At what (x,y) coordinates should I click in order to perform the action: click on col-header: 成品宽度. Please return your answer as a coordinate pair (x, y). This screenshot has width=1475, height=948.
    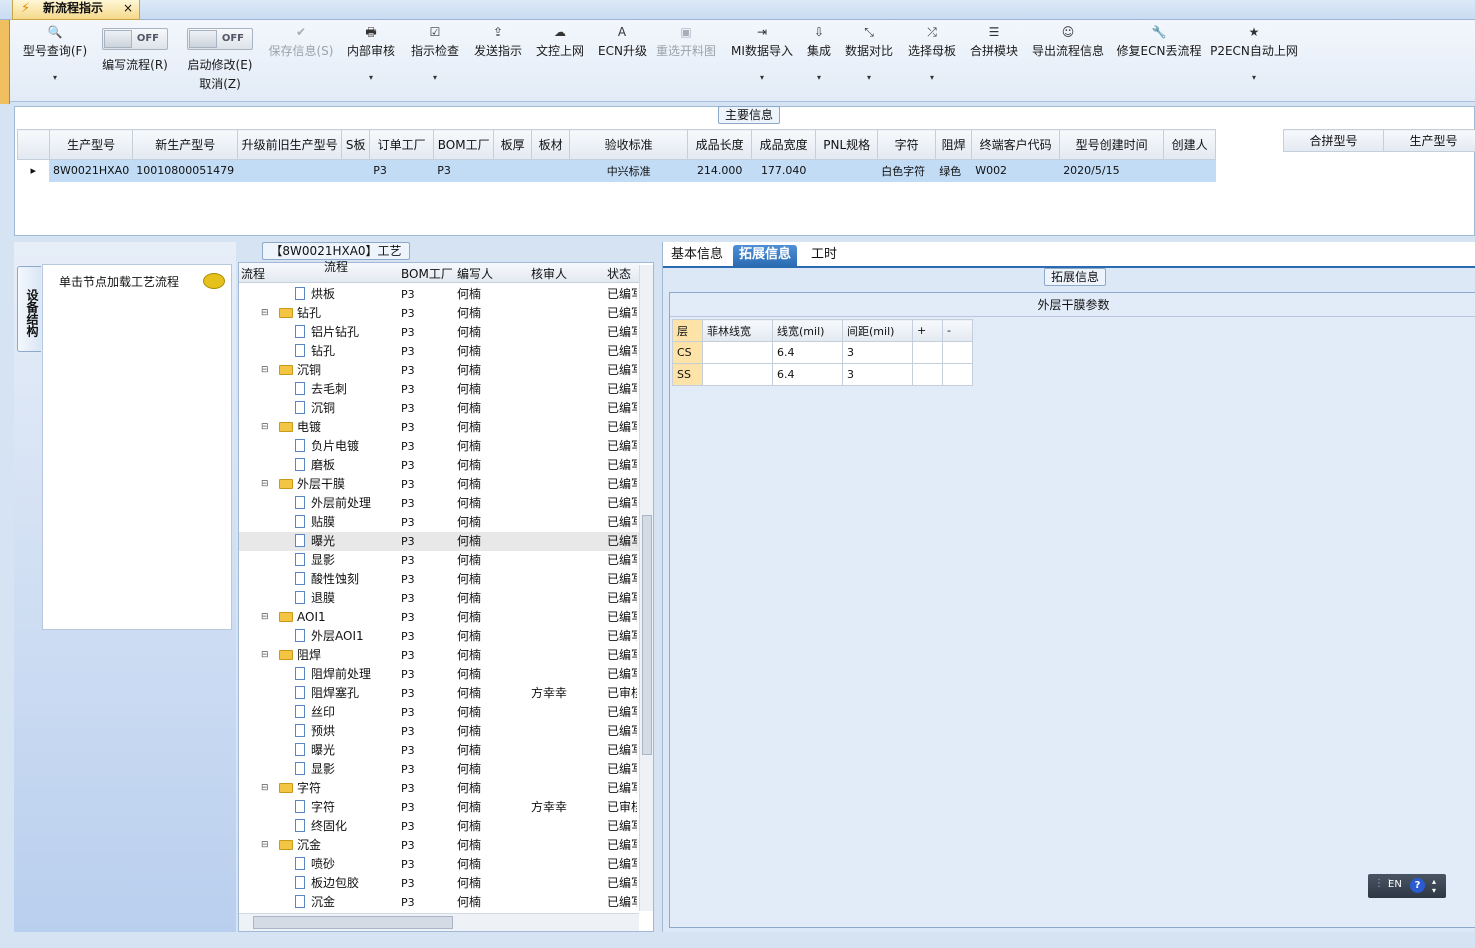
    Looking at the image, I should click on (784, 144).